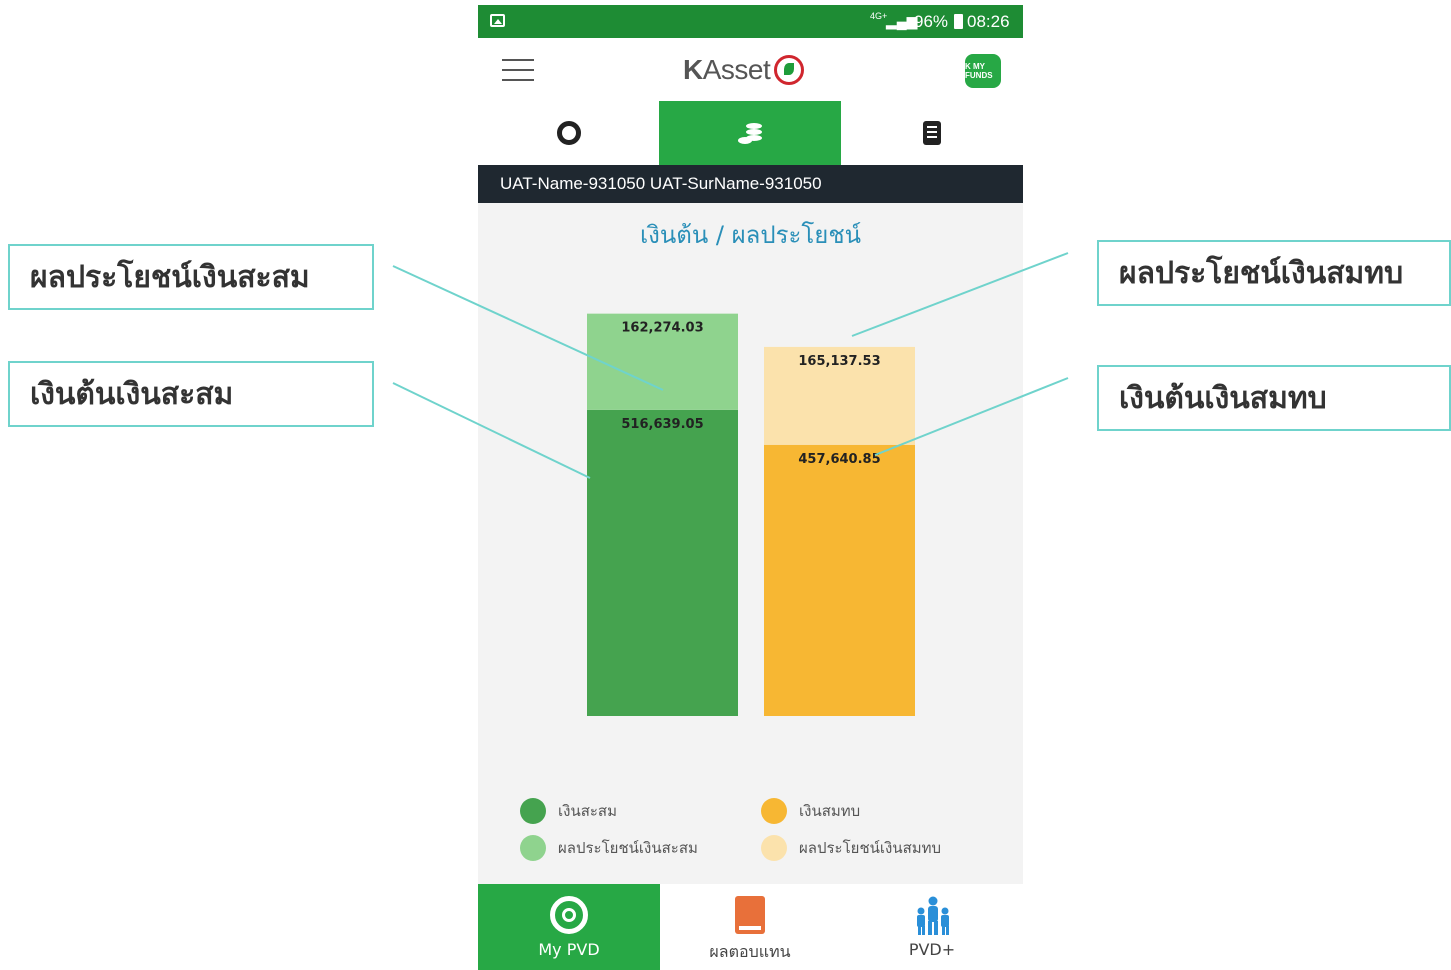 Image resolution: width=1451 pixels, height=970 pixels. I want to click on book-icon, so click(750, 915).